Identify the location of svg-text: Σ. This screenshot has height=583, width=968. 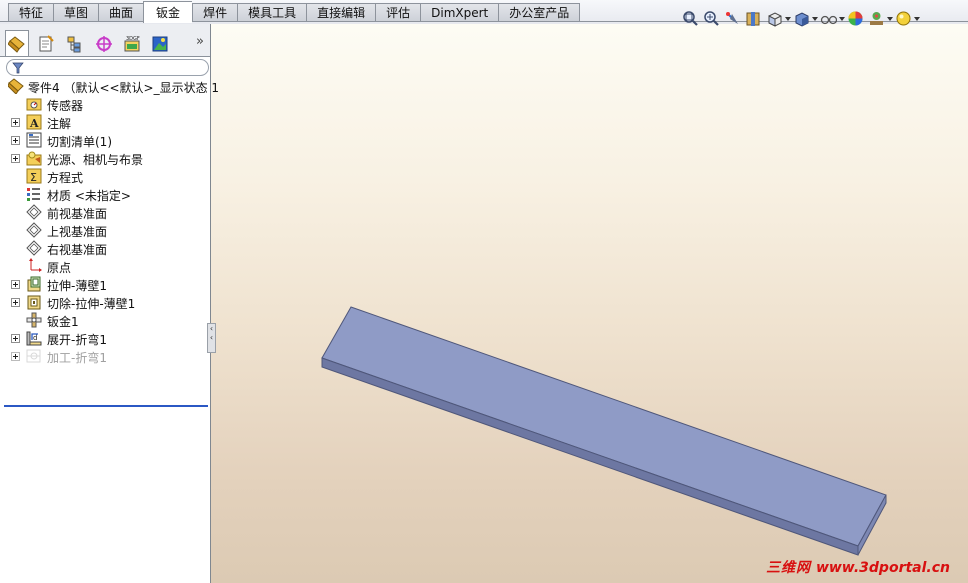
(33, 177).